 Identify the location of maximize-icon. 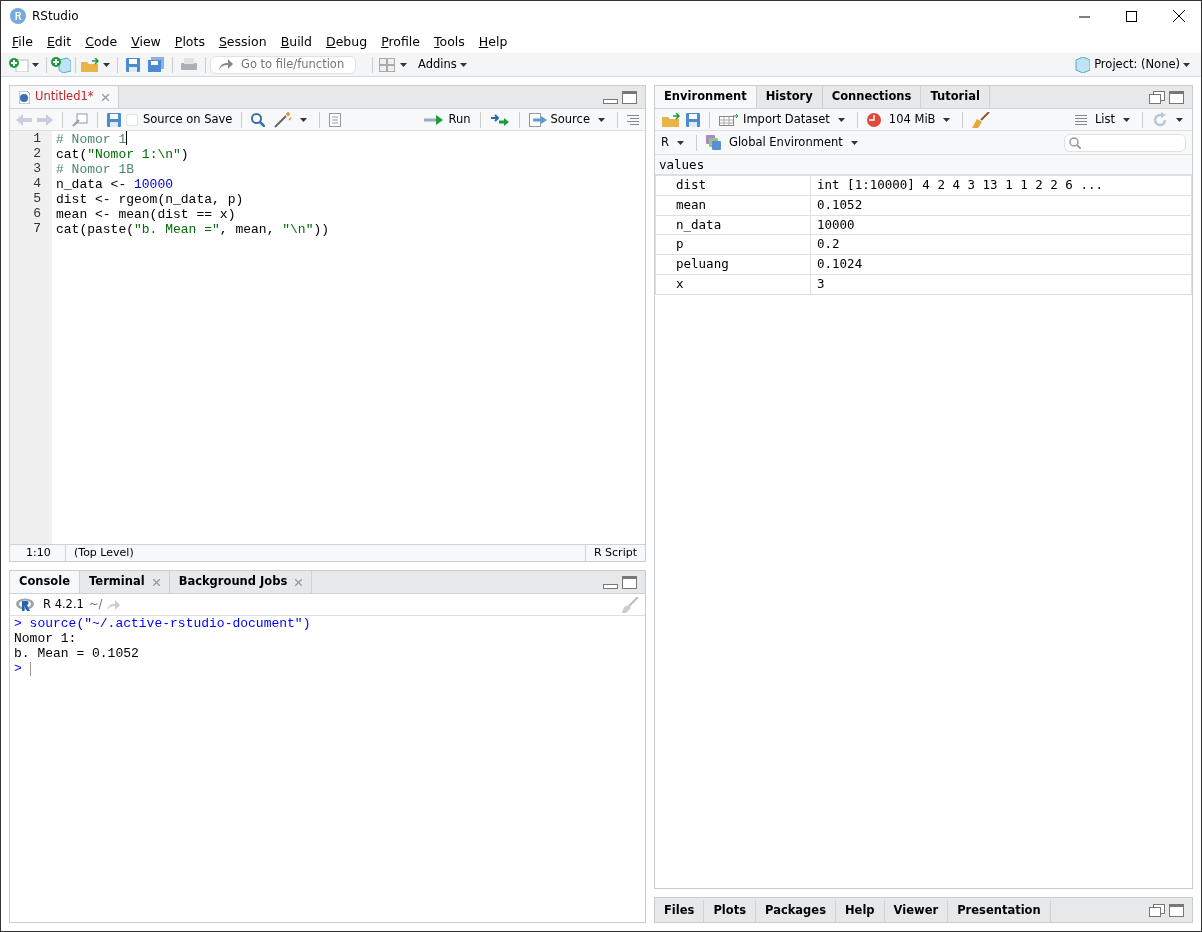
(1131, 16).